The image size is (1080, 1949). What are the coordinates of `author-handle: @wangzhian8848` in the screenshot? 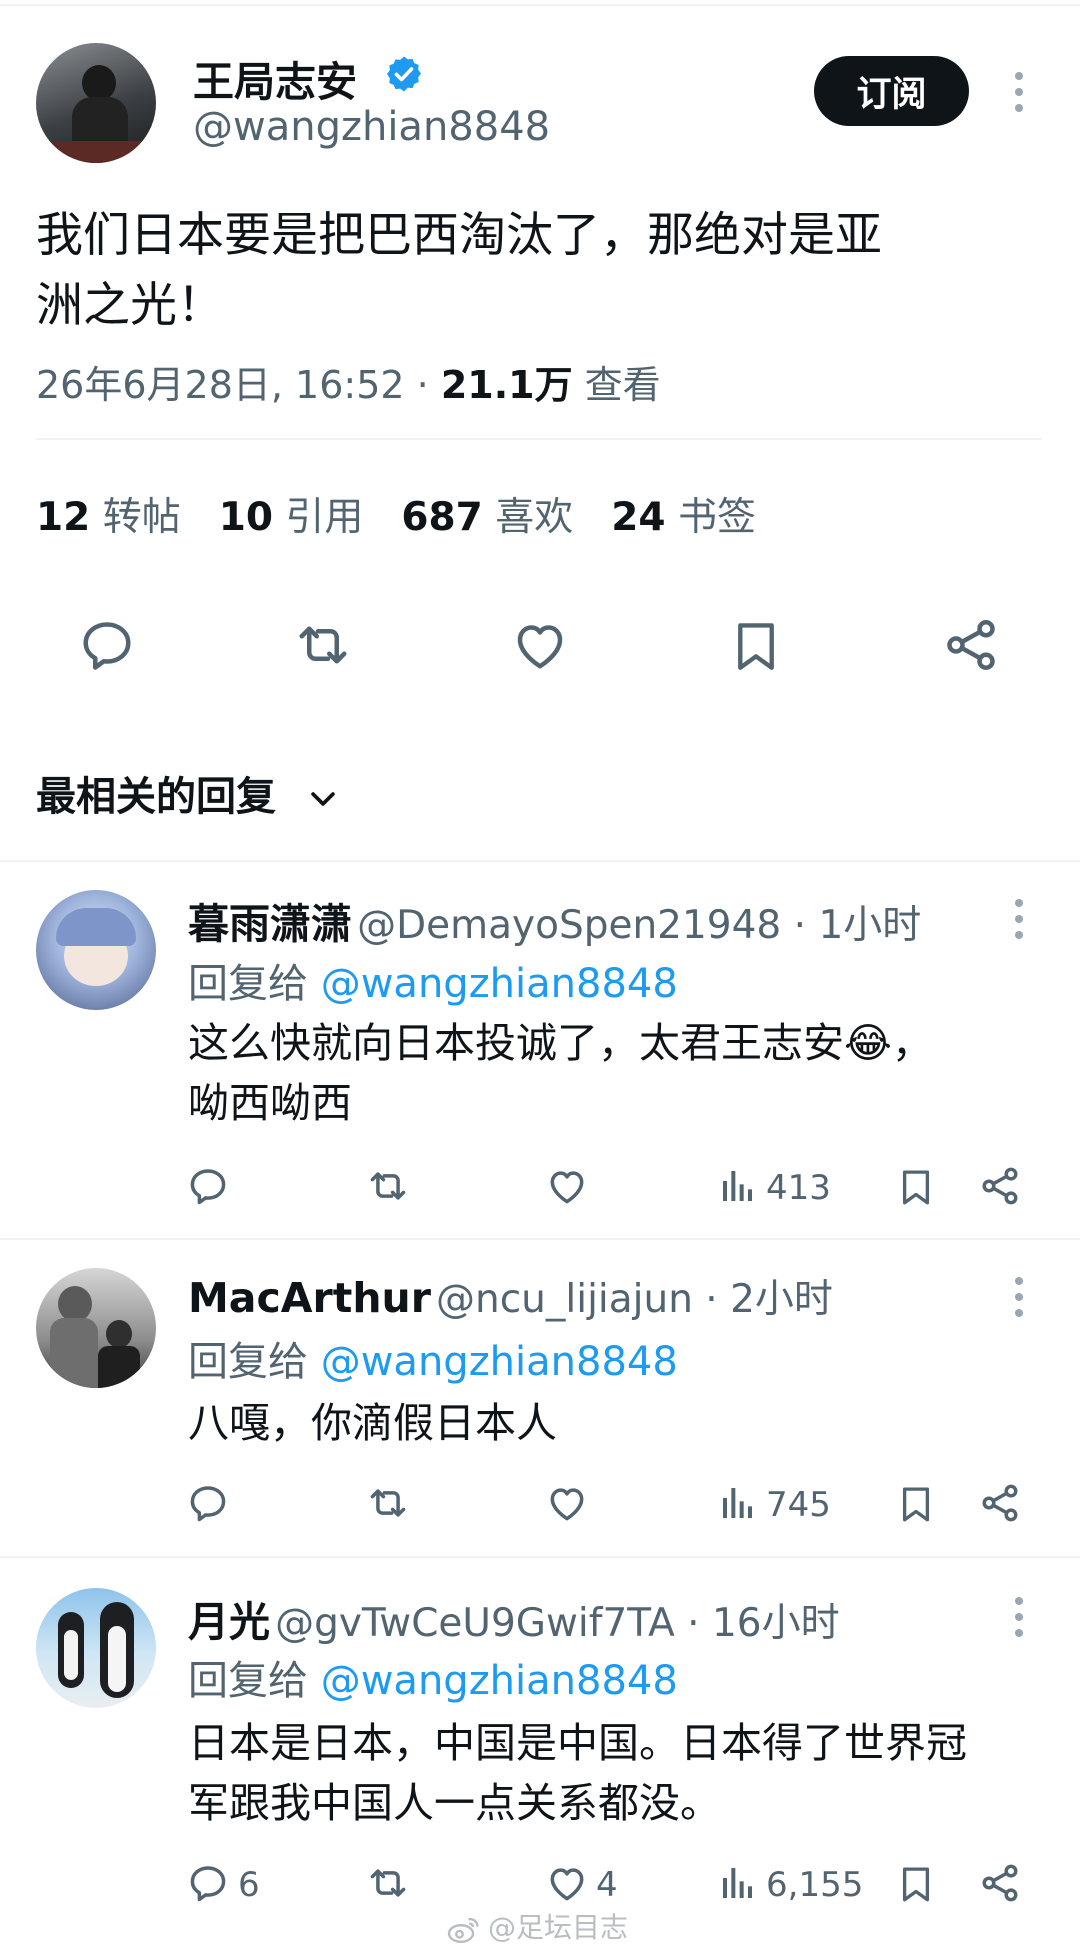 It's located at (371, 127).